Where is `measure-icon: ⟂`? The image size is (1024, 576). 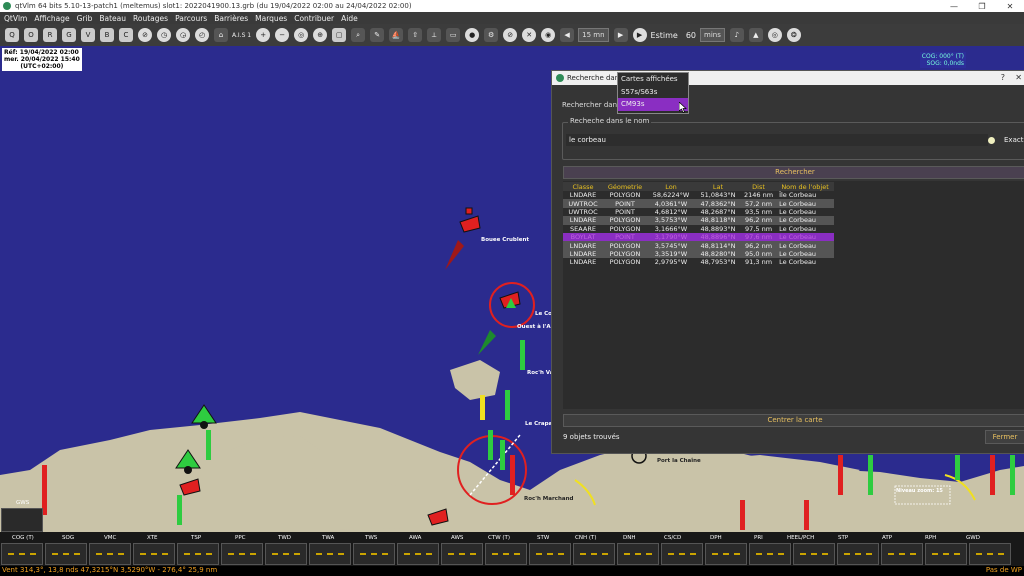 measure-icon: ⟂ is located at coordinates (434, 35).